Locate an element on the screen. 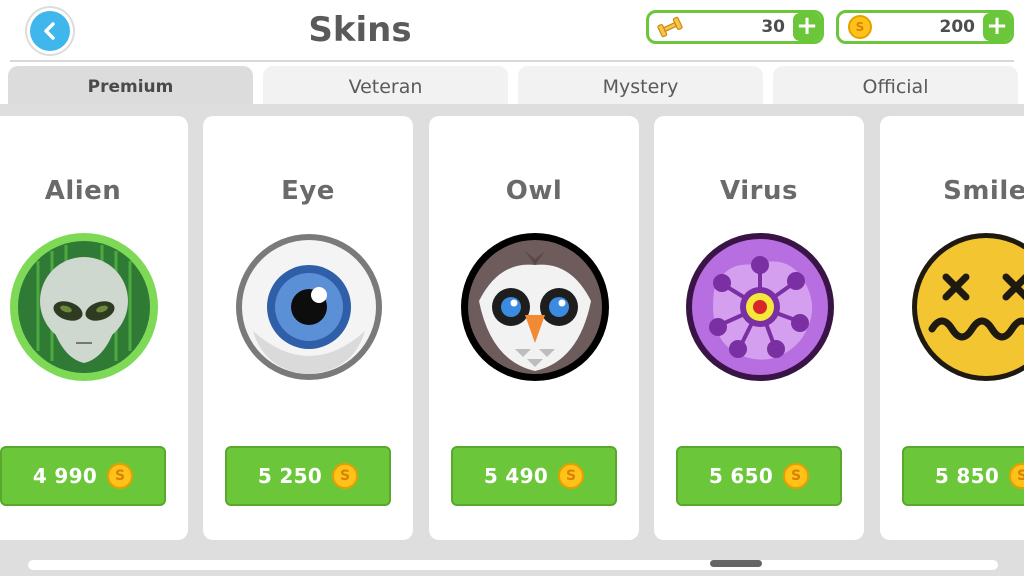 The width and height of the screenshot is (1024, 576). buy-alien-button: 4 990 S is located at coordinates (83, 476).